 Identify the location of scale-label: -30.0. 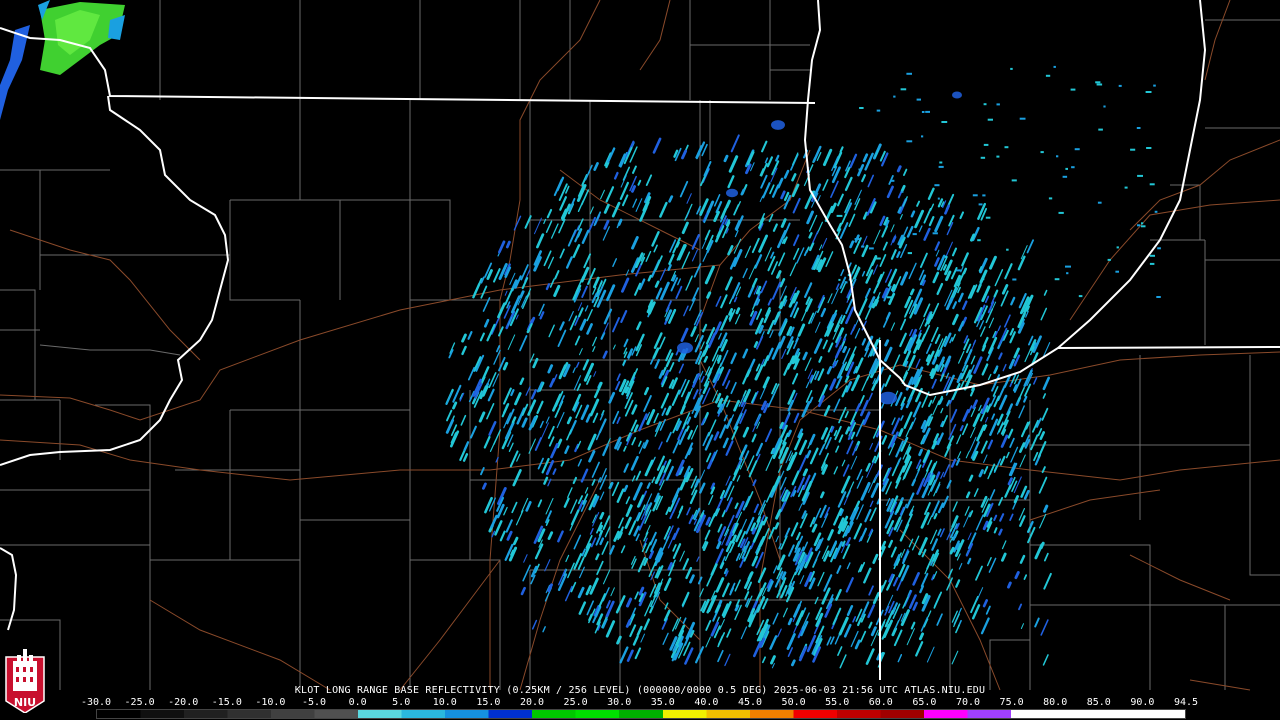
(96, 702).